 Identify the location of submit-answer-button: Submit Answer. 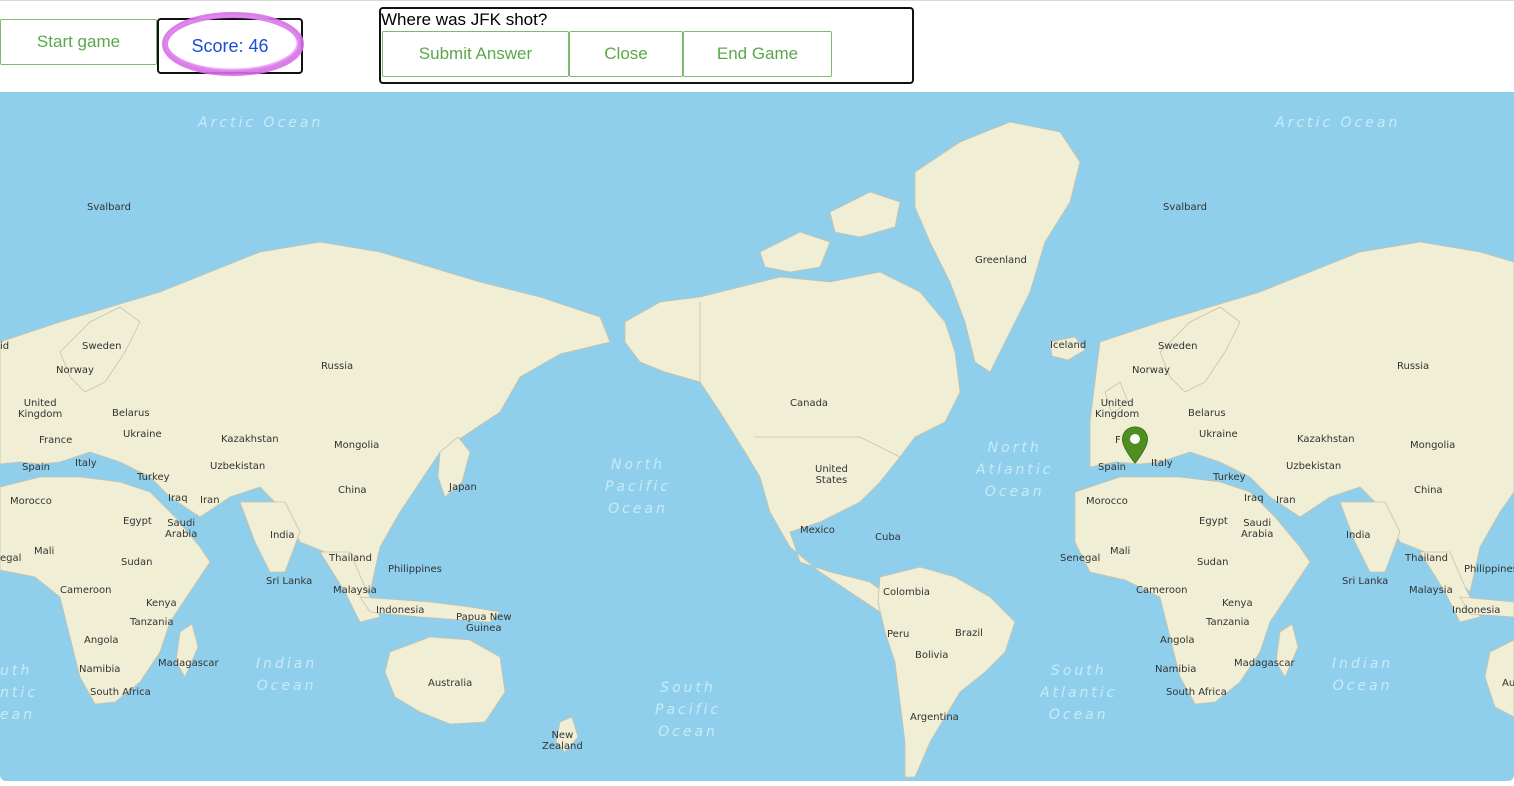
(475, 54).